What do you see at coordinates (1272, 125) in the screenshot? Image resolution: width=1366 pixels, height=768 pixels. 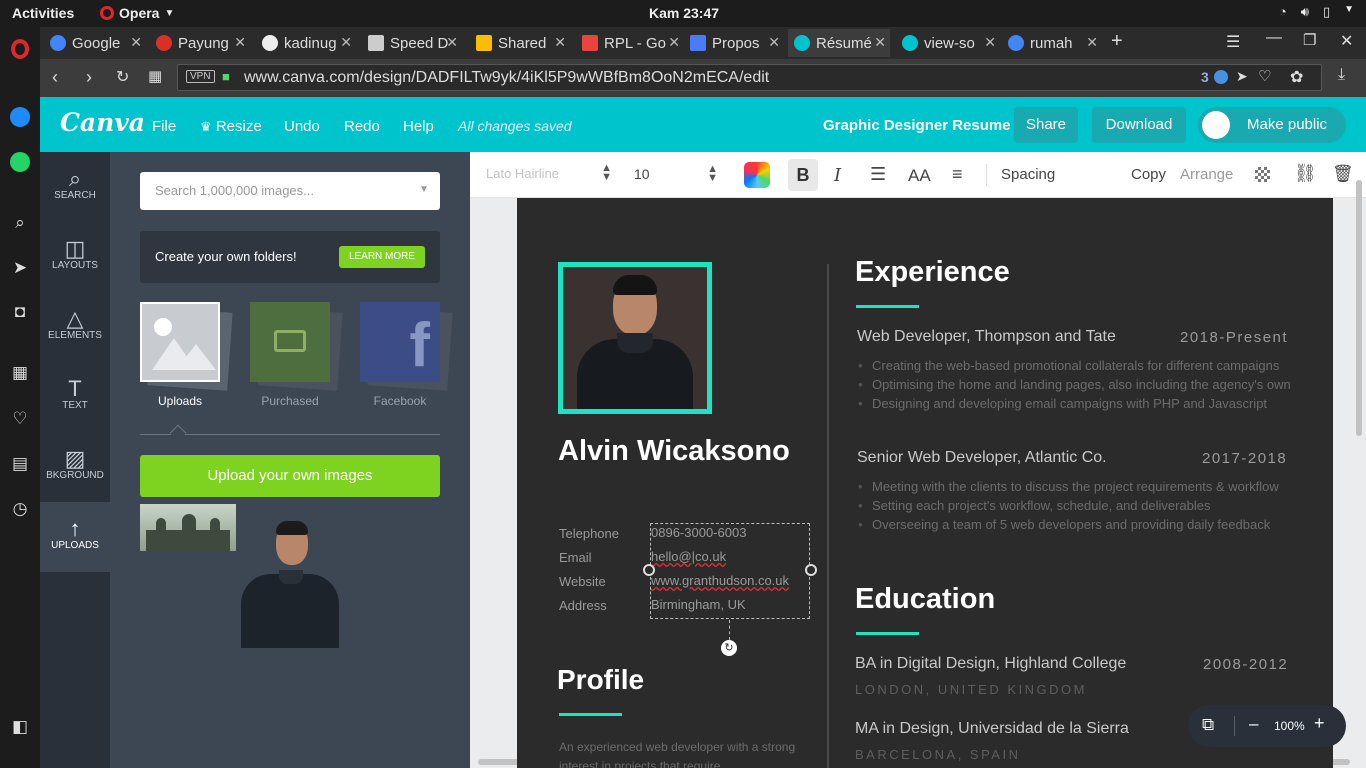 I see `make-public-toggle: Make public` at bounding box center [1272, 125].